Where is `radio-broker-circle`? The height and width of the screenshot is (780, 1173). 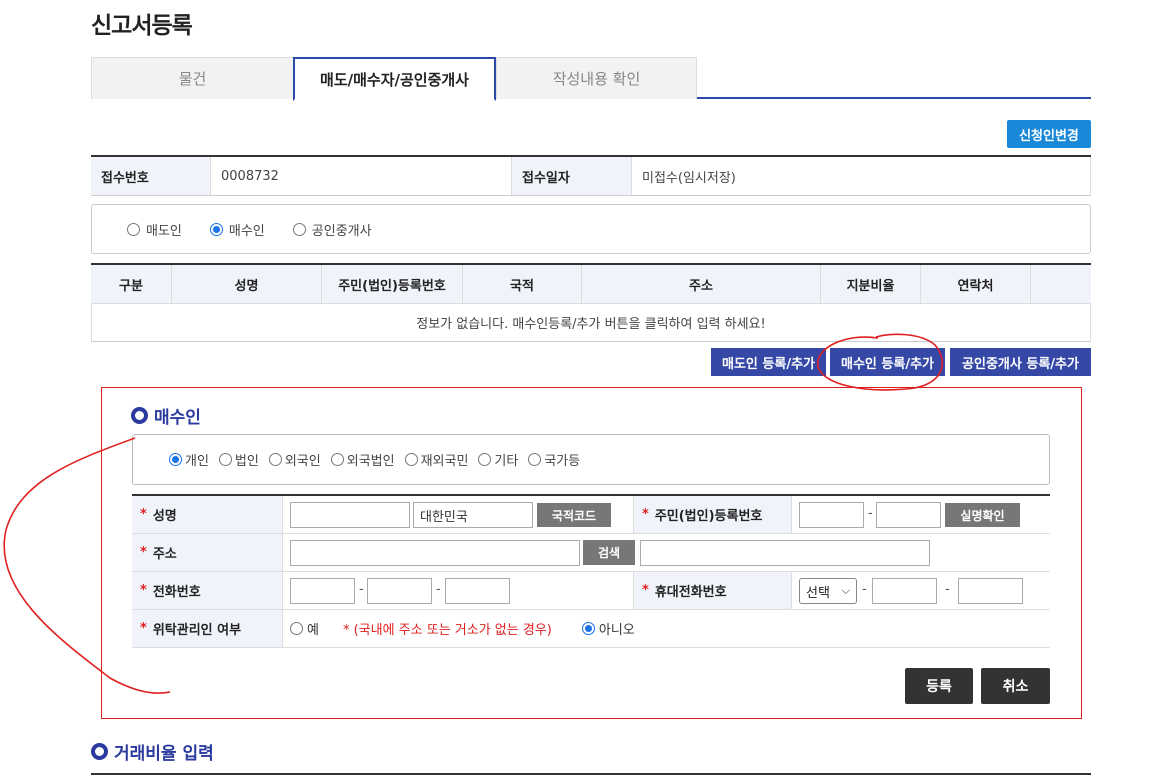
radio-broker-circle is located at coordinates (299, 229).